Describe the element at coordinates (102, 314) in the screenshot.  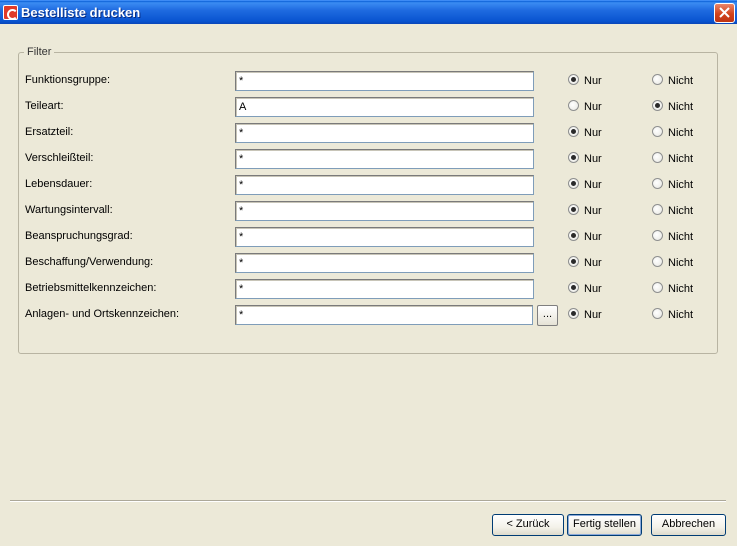
I see `filter-row-label: Anlagen- und Ortskennzeichen:` at that location.